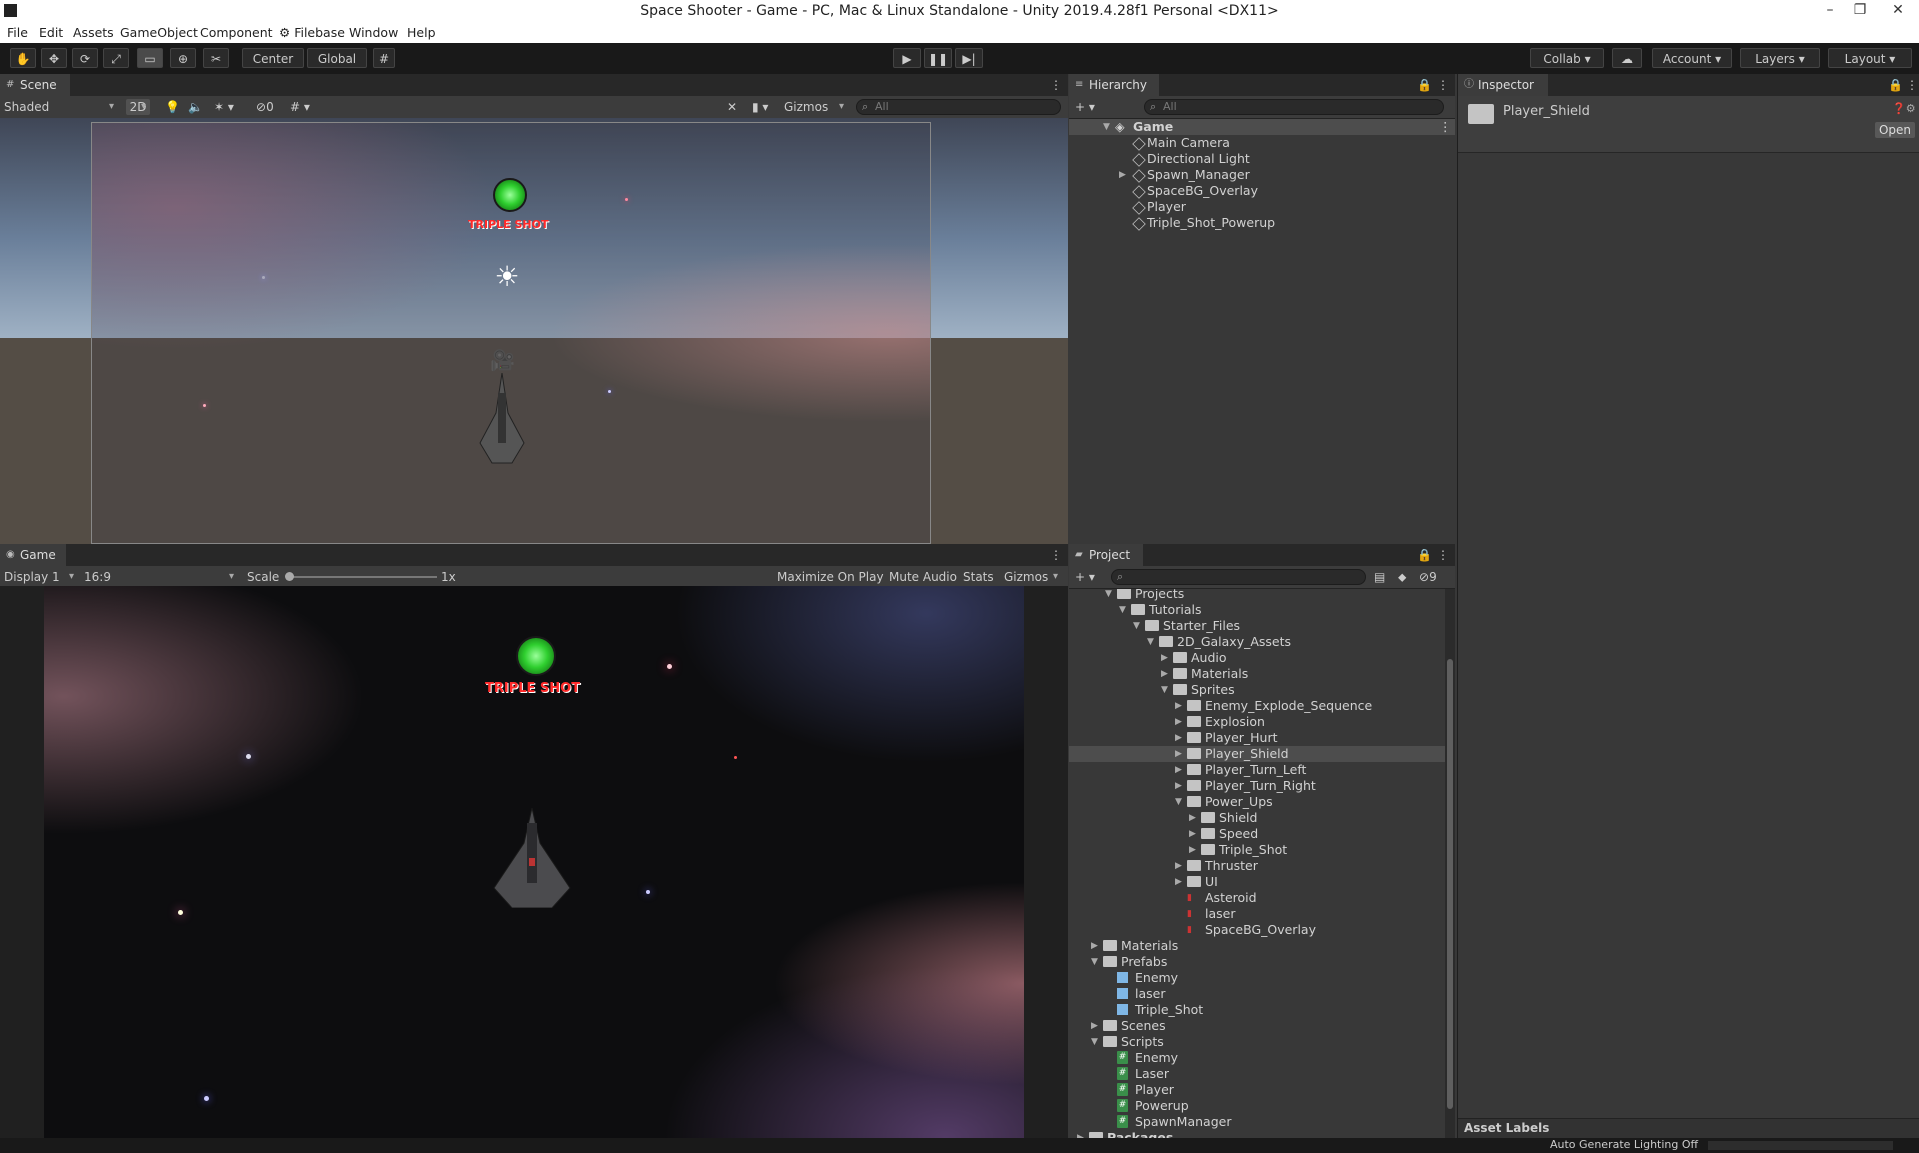 This screenshot has height=1153, width=1919. Describe the element at coordinates (978, 577) in the screenshot. I see `stats-toggle: Stats` at that location.